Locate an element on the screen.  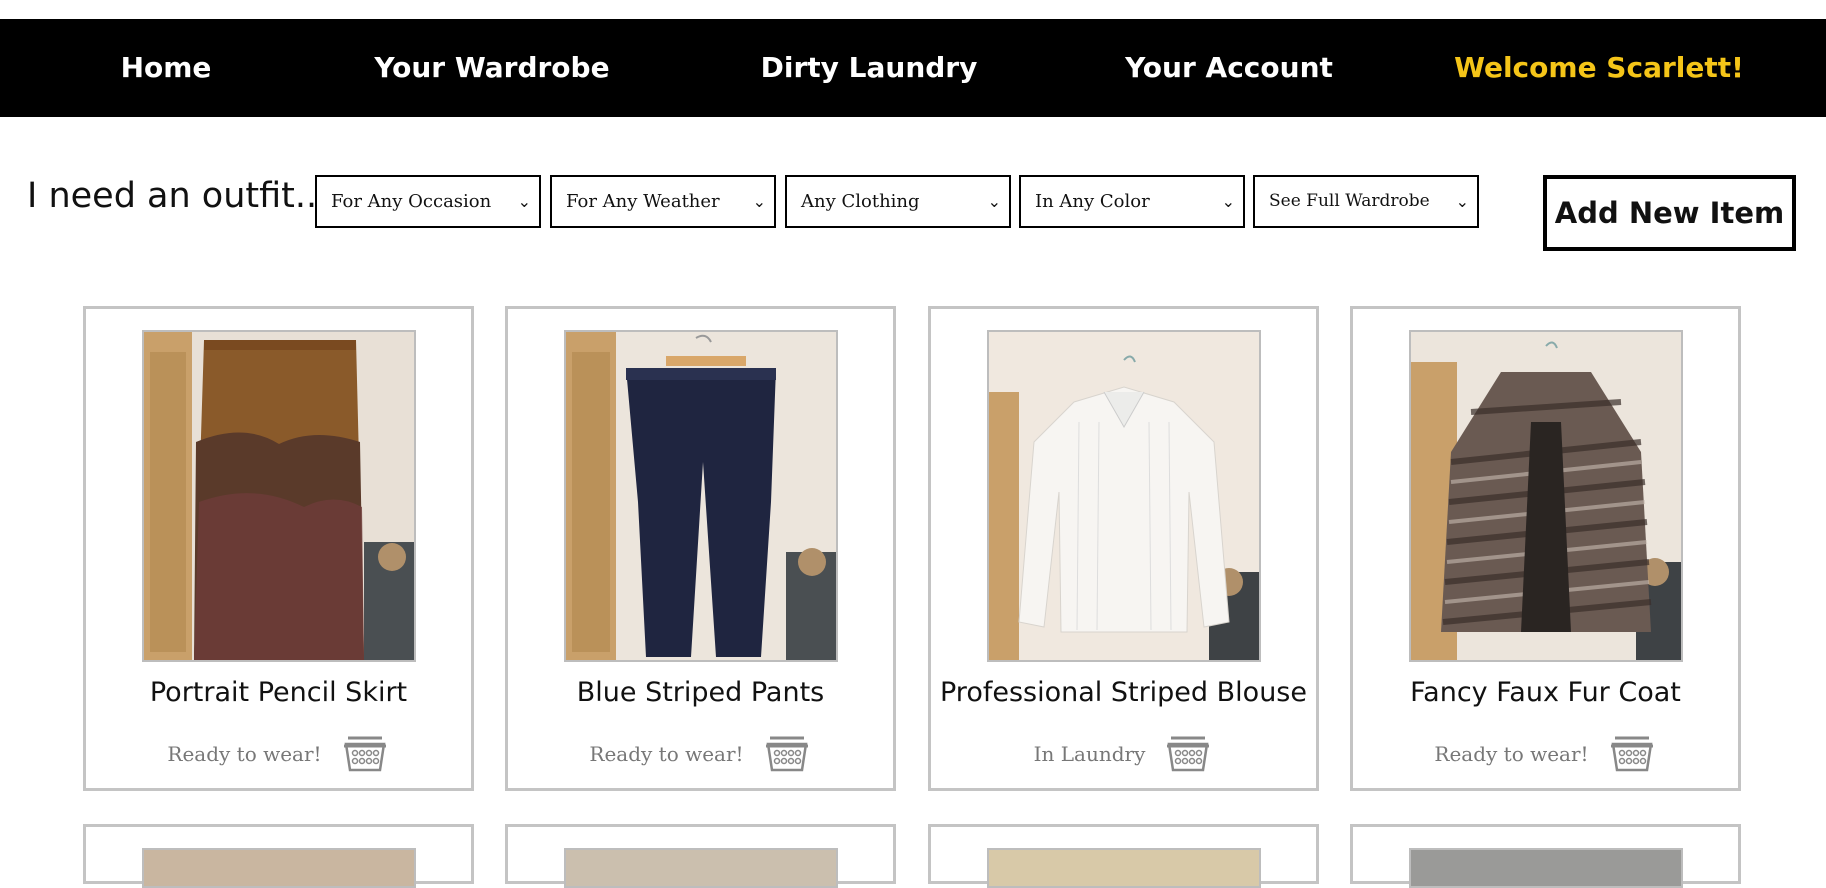
wardrobe-view-select-value: See Full Wardrobe is located at coordinates (1349, 201).